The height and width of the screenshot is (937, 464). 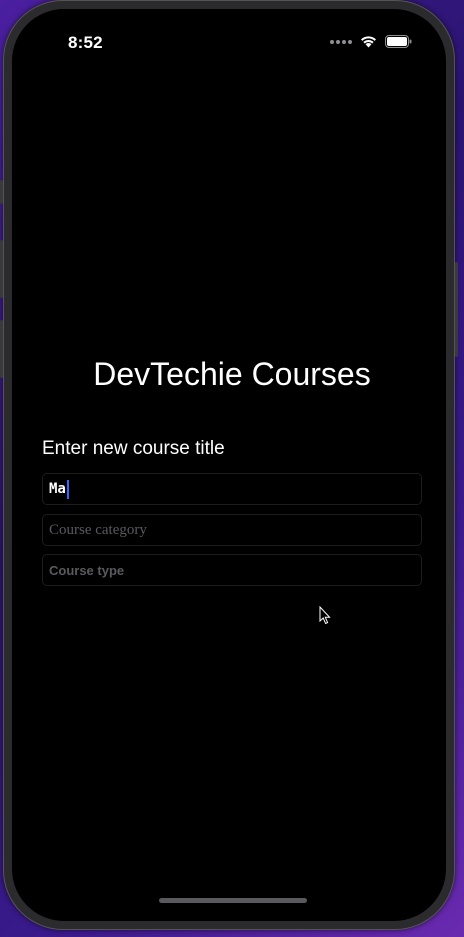 I want to click on wifi-icon, so click(x=368, y=42).